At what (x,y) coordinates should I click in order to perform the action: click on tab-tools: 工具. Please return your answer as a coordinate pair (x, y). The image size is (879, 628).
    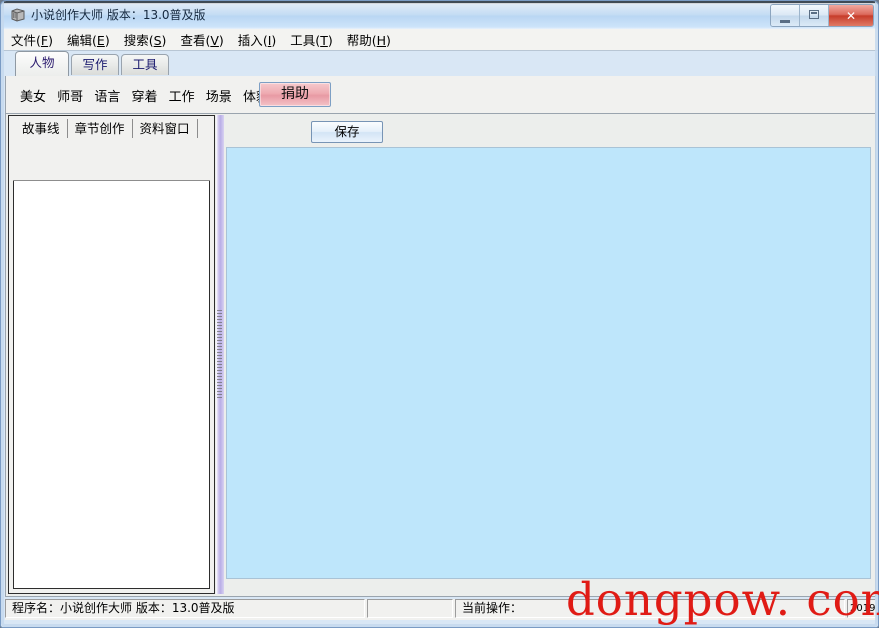
    Looking at the image, I should click on (145, 64).